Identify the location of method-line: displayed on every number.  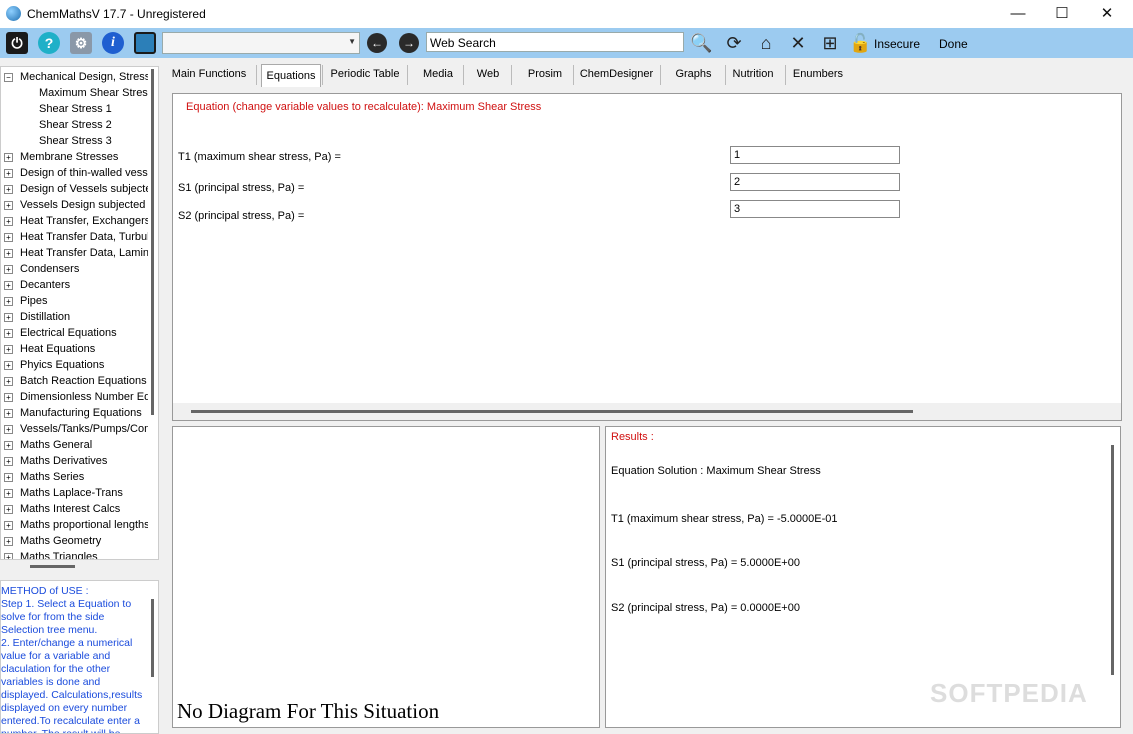
(64, 708).